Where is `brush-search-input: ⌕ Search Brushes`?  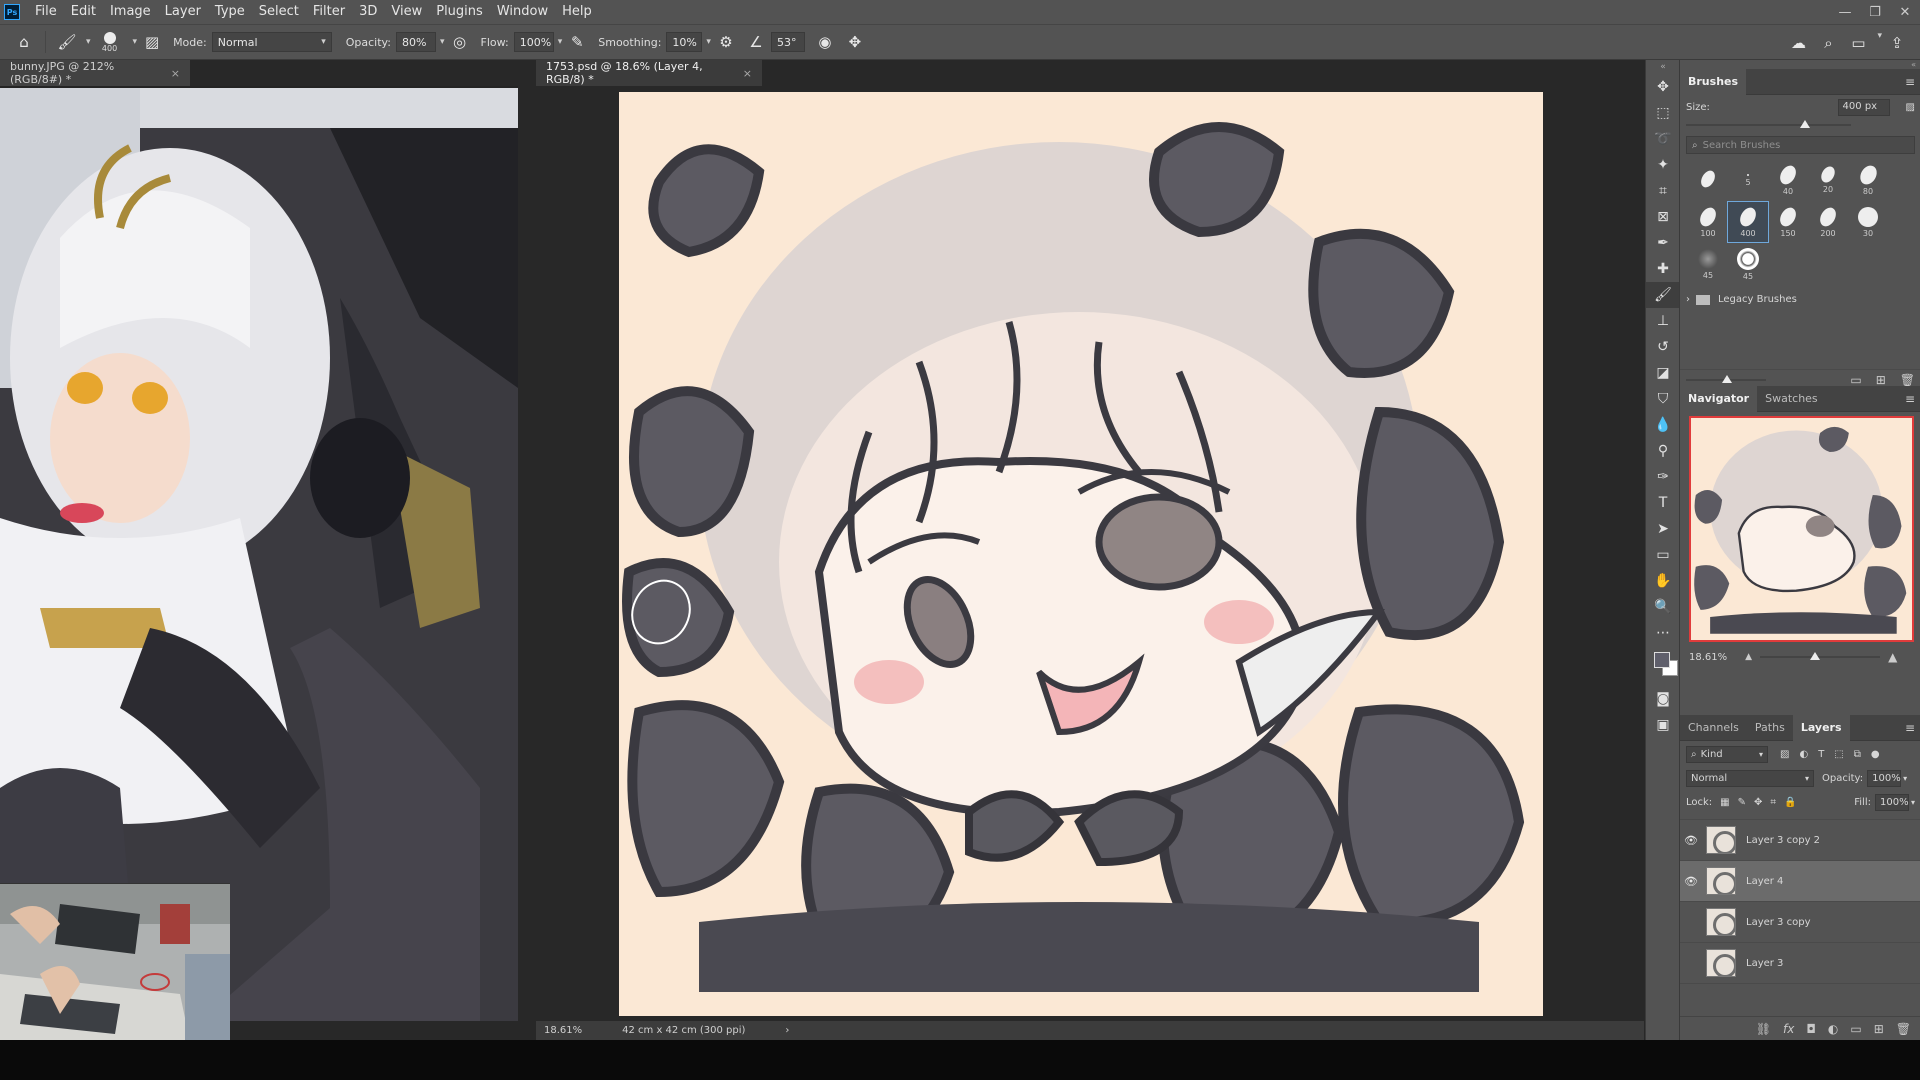 brush-search-input: ⌕ Search Brushes is located at coordinates (1800, 145).